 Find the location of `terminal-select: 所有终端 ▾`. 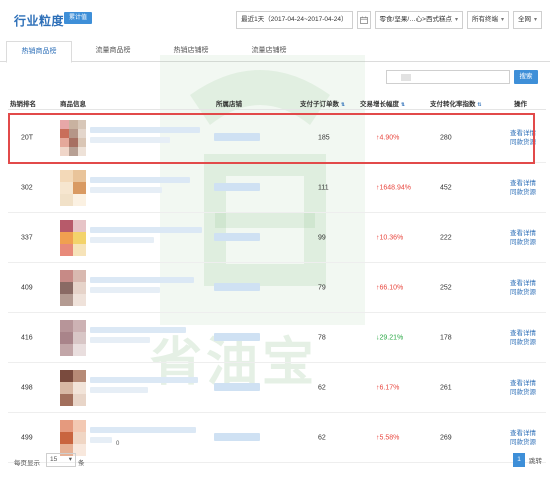

terminal-select: 所有终端 ▾ is located at coordinates (487, 20).